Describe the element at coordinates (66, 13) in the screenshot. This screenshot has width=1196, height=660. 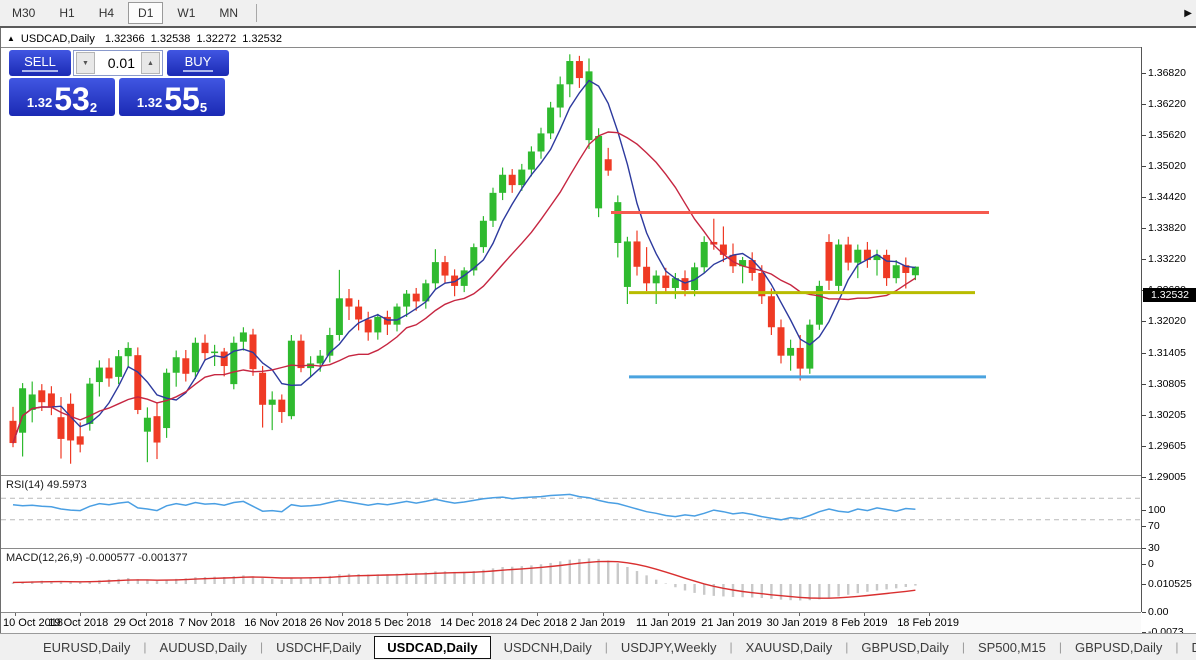
I see `timeframe-button-h1: H1` at that location.